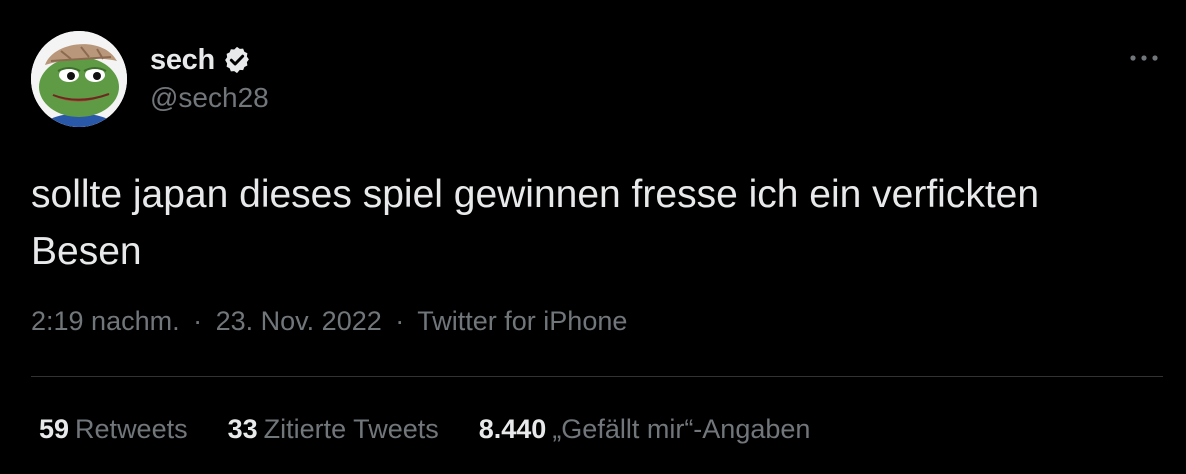  What do you see at coordinates (182, 60) in the screenshot?
I see `author-display-name: sech` at bounding box center [182, 60].